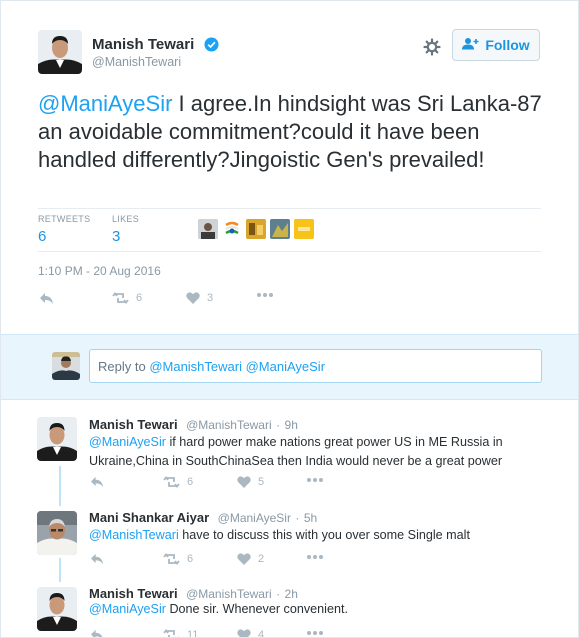 The image size is (579, 638). Describe the element at coordinates (181, 633) in the screenshot. I see `retweet-action: 11` at that location.